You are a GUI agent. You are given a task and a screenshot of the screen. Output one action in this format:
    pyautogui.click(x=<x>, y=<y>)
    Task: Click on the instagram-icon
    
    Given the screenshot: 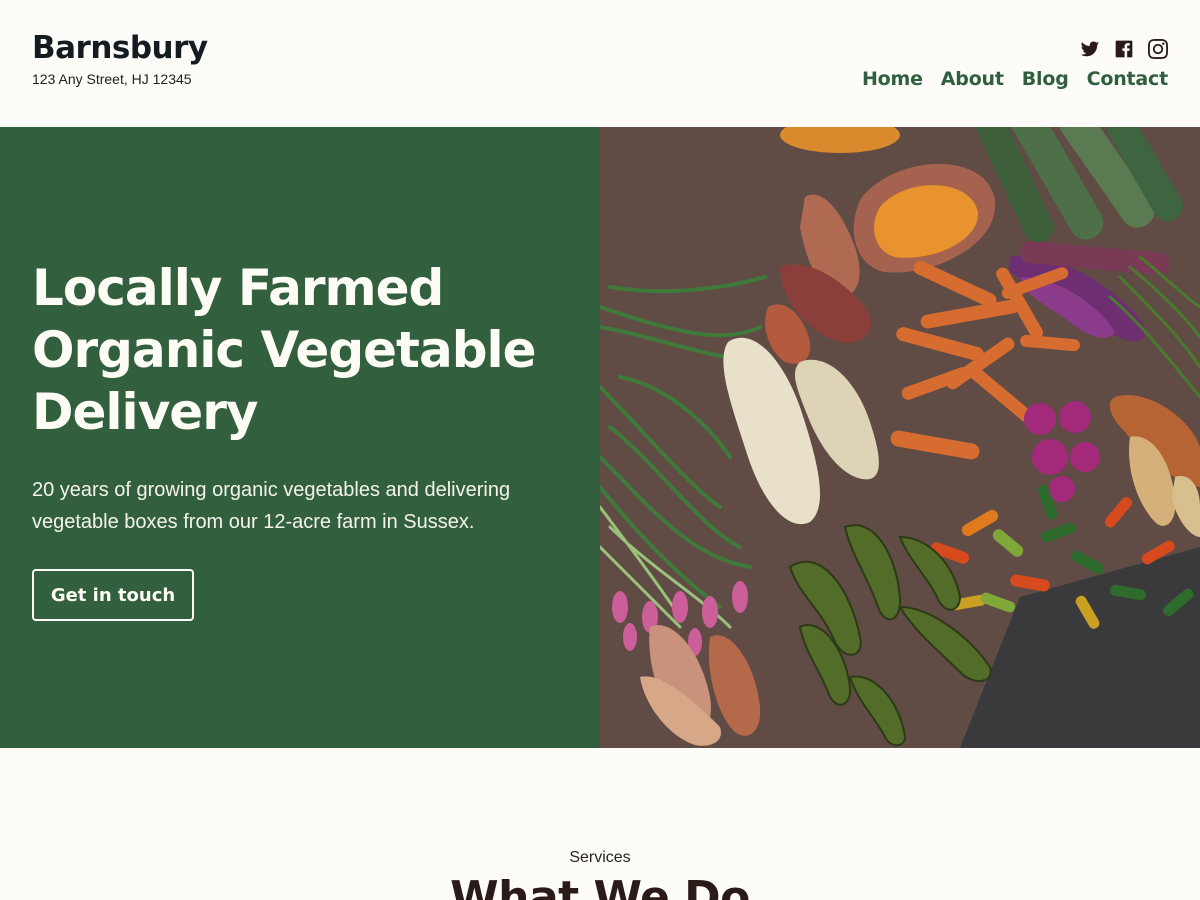 What is the action you would take?
    pyautogui.click(x=1158, y=49)
    